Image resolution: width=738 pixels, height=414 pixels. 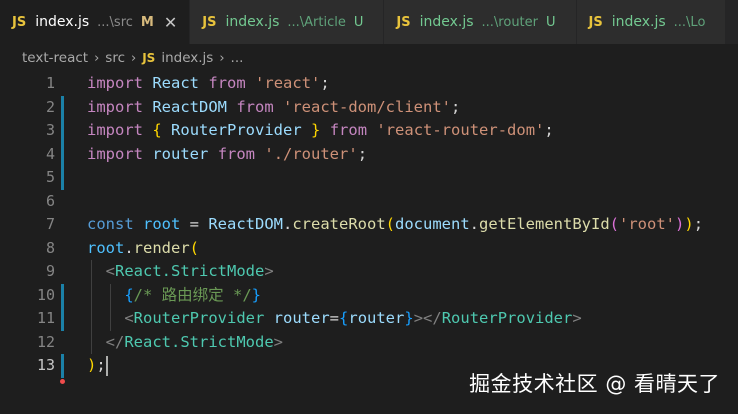 I want to click on tab-index-js-router: JS index.js ...\router U, so click(x=480, y=22).